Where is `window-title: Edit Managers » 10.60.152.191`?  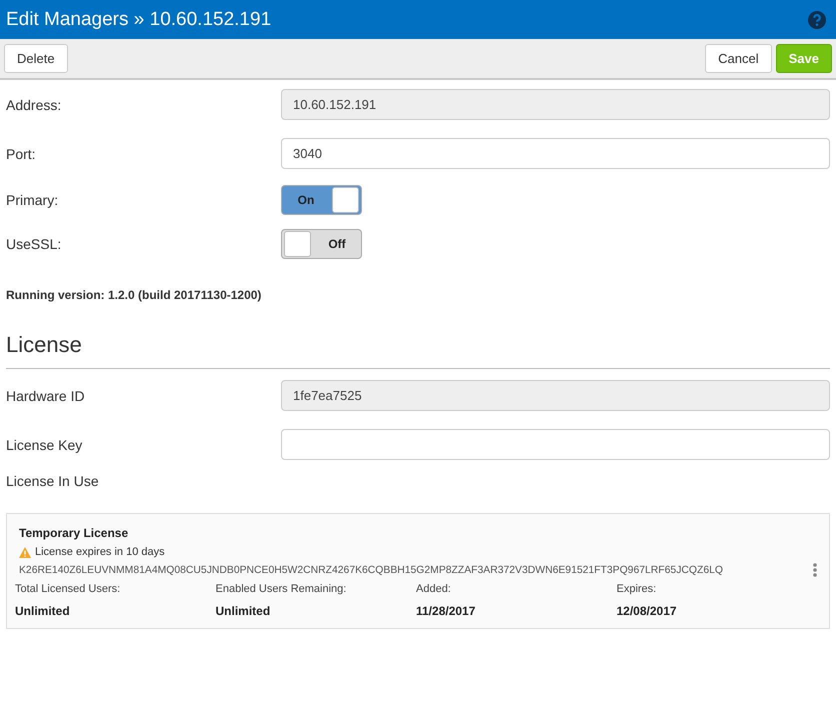
window-title: Edit Managers » 10.60.152.191 is located at coordinates (139, 19).